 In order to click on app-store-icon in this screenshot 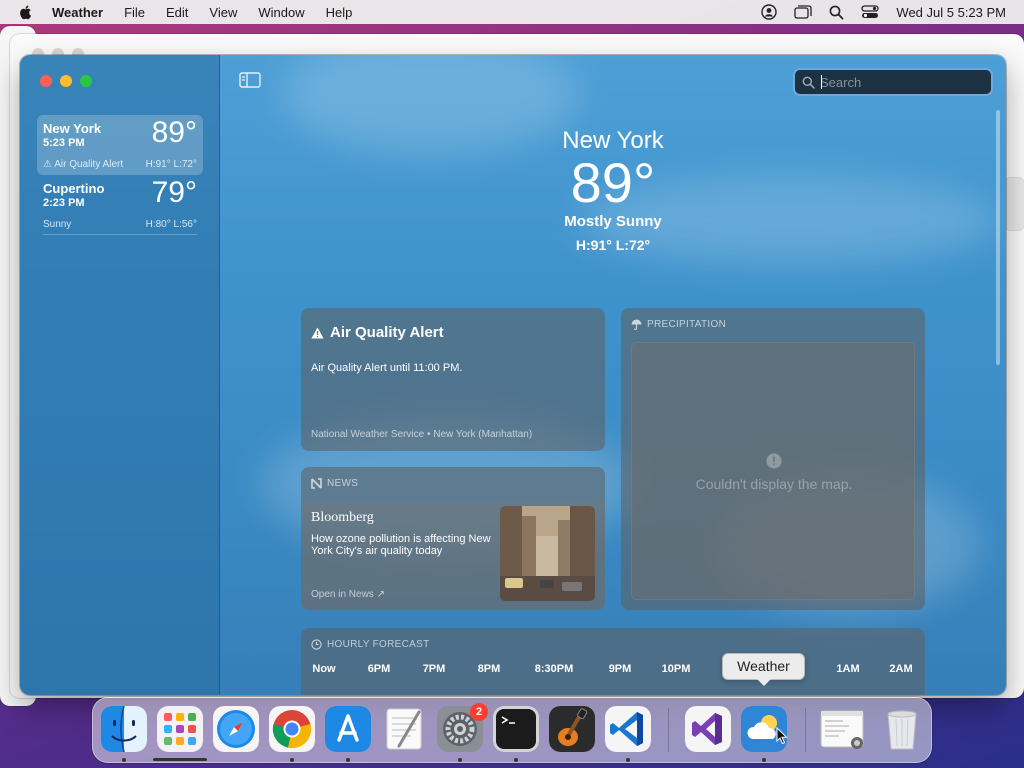, I will do `click(348, 729)`.